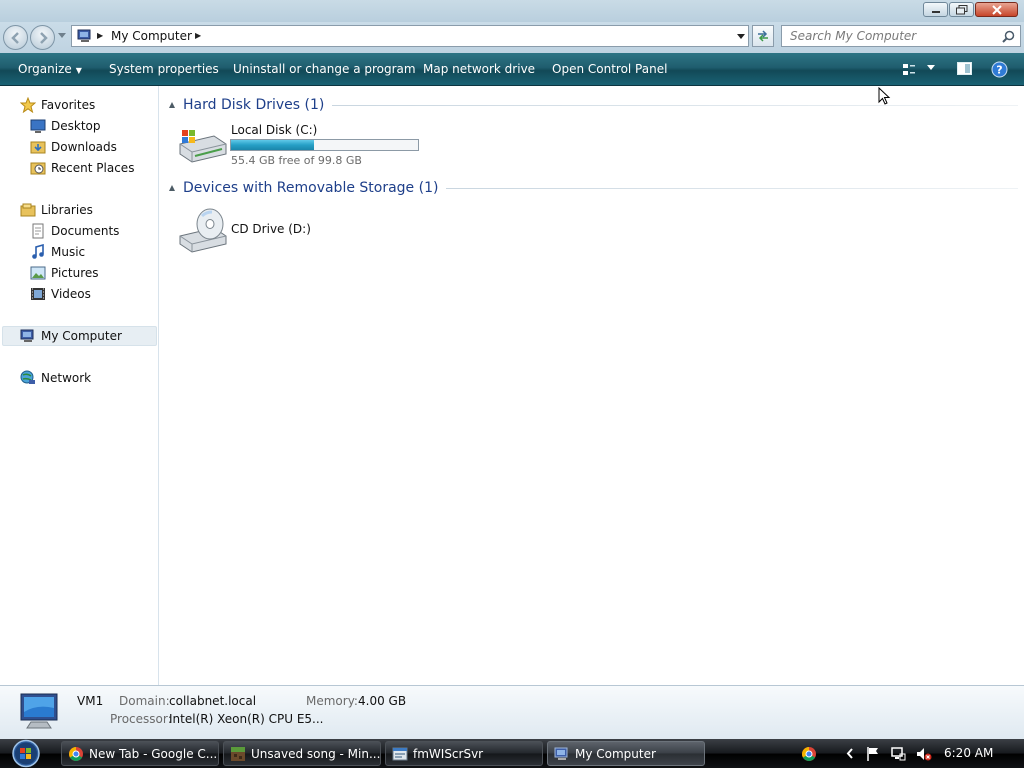 Image resolution: width=1024 pixels, height=768 pixels. I want to click on removable-storage-group-header: Devices with Removable Storage (1), so click(593, 188).